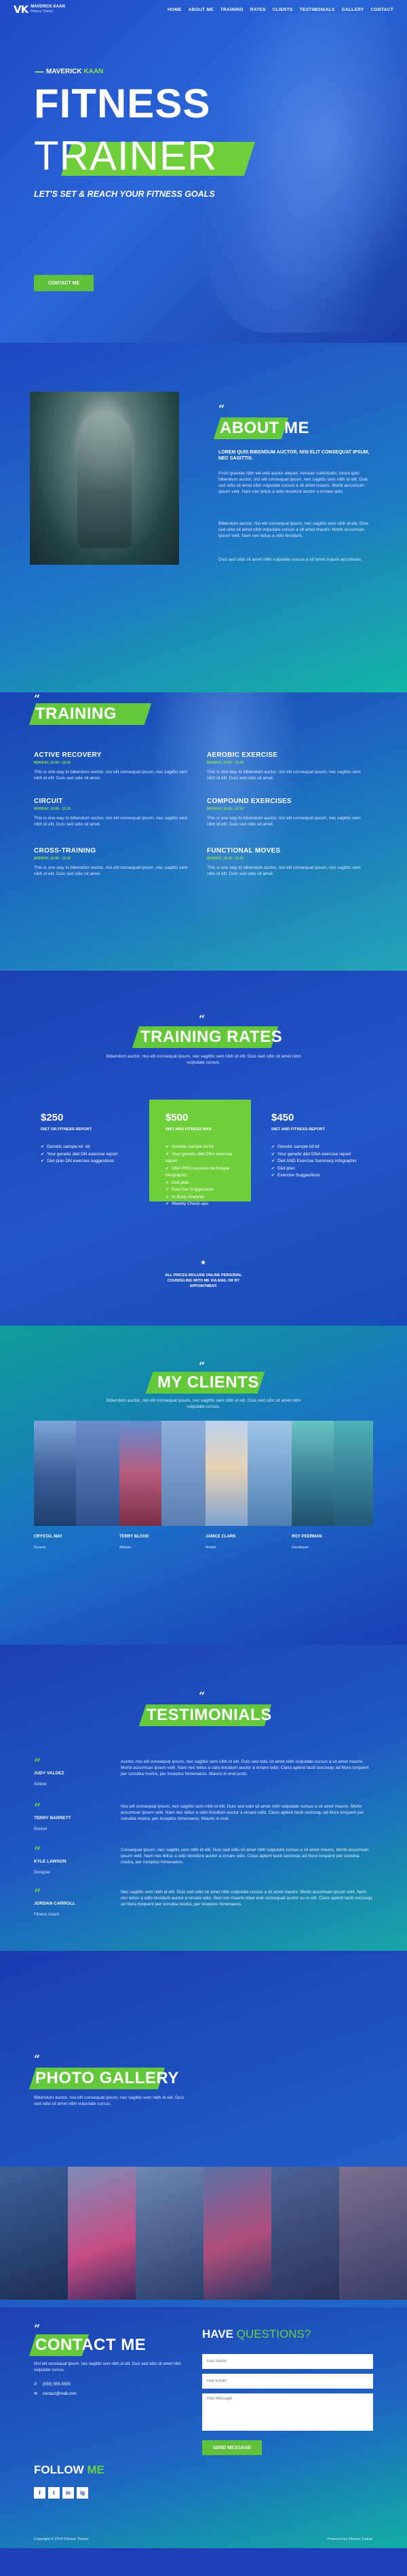 The image size is (407, 2576). What do you see at coordinates (64, 283) in the screenshot?
I see `contact-me-button: CONTACT ME` at bounding box center [64, 283].